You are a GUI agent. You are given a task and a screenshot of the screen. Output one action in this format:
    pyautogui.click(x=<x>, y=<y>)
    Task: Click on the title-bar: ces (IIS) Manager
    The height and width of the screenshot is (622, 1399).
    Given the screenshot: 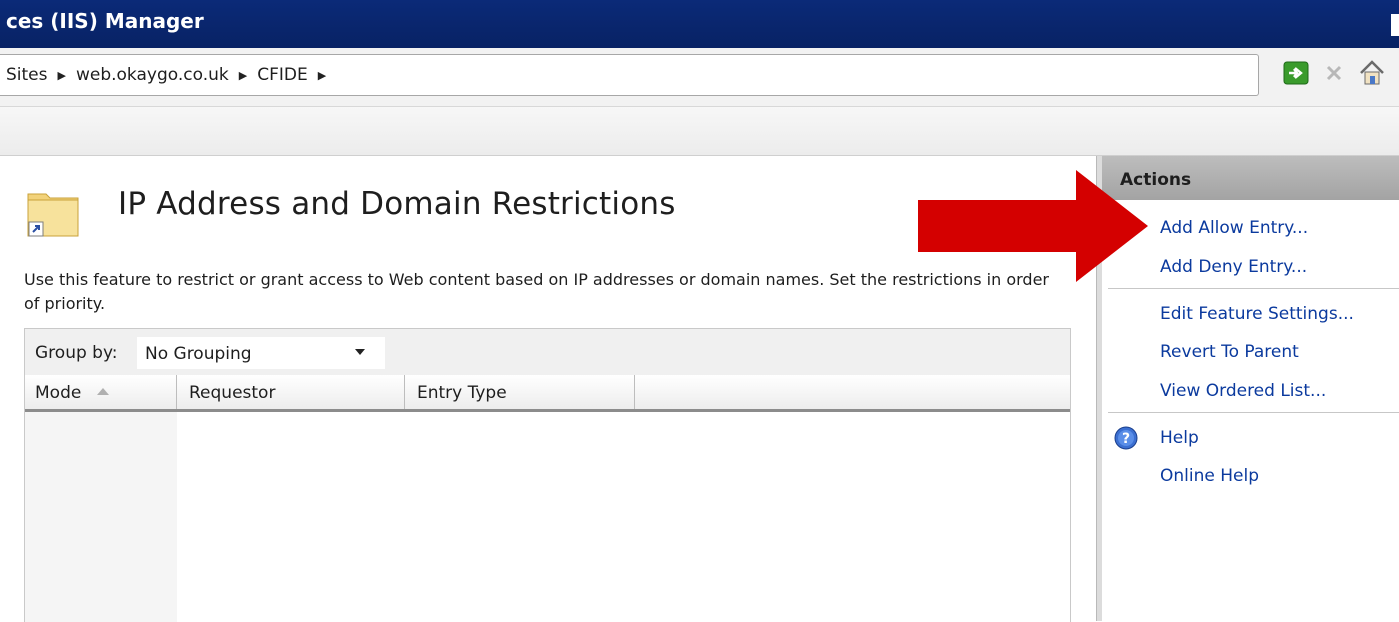 What is the action you would take?
    pyautogui.click(x=699, y=24)
    